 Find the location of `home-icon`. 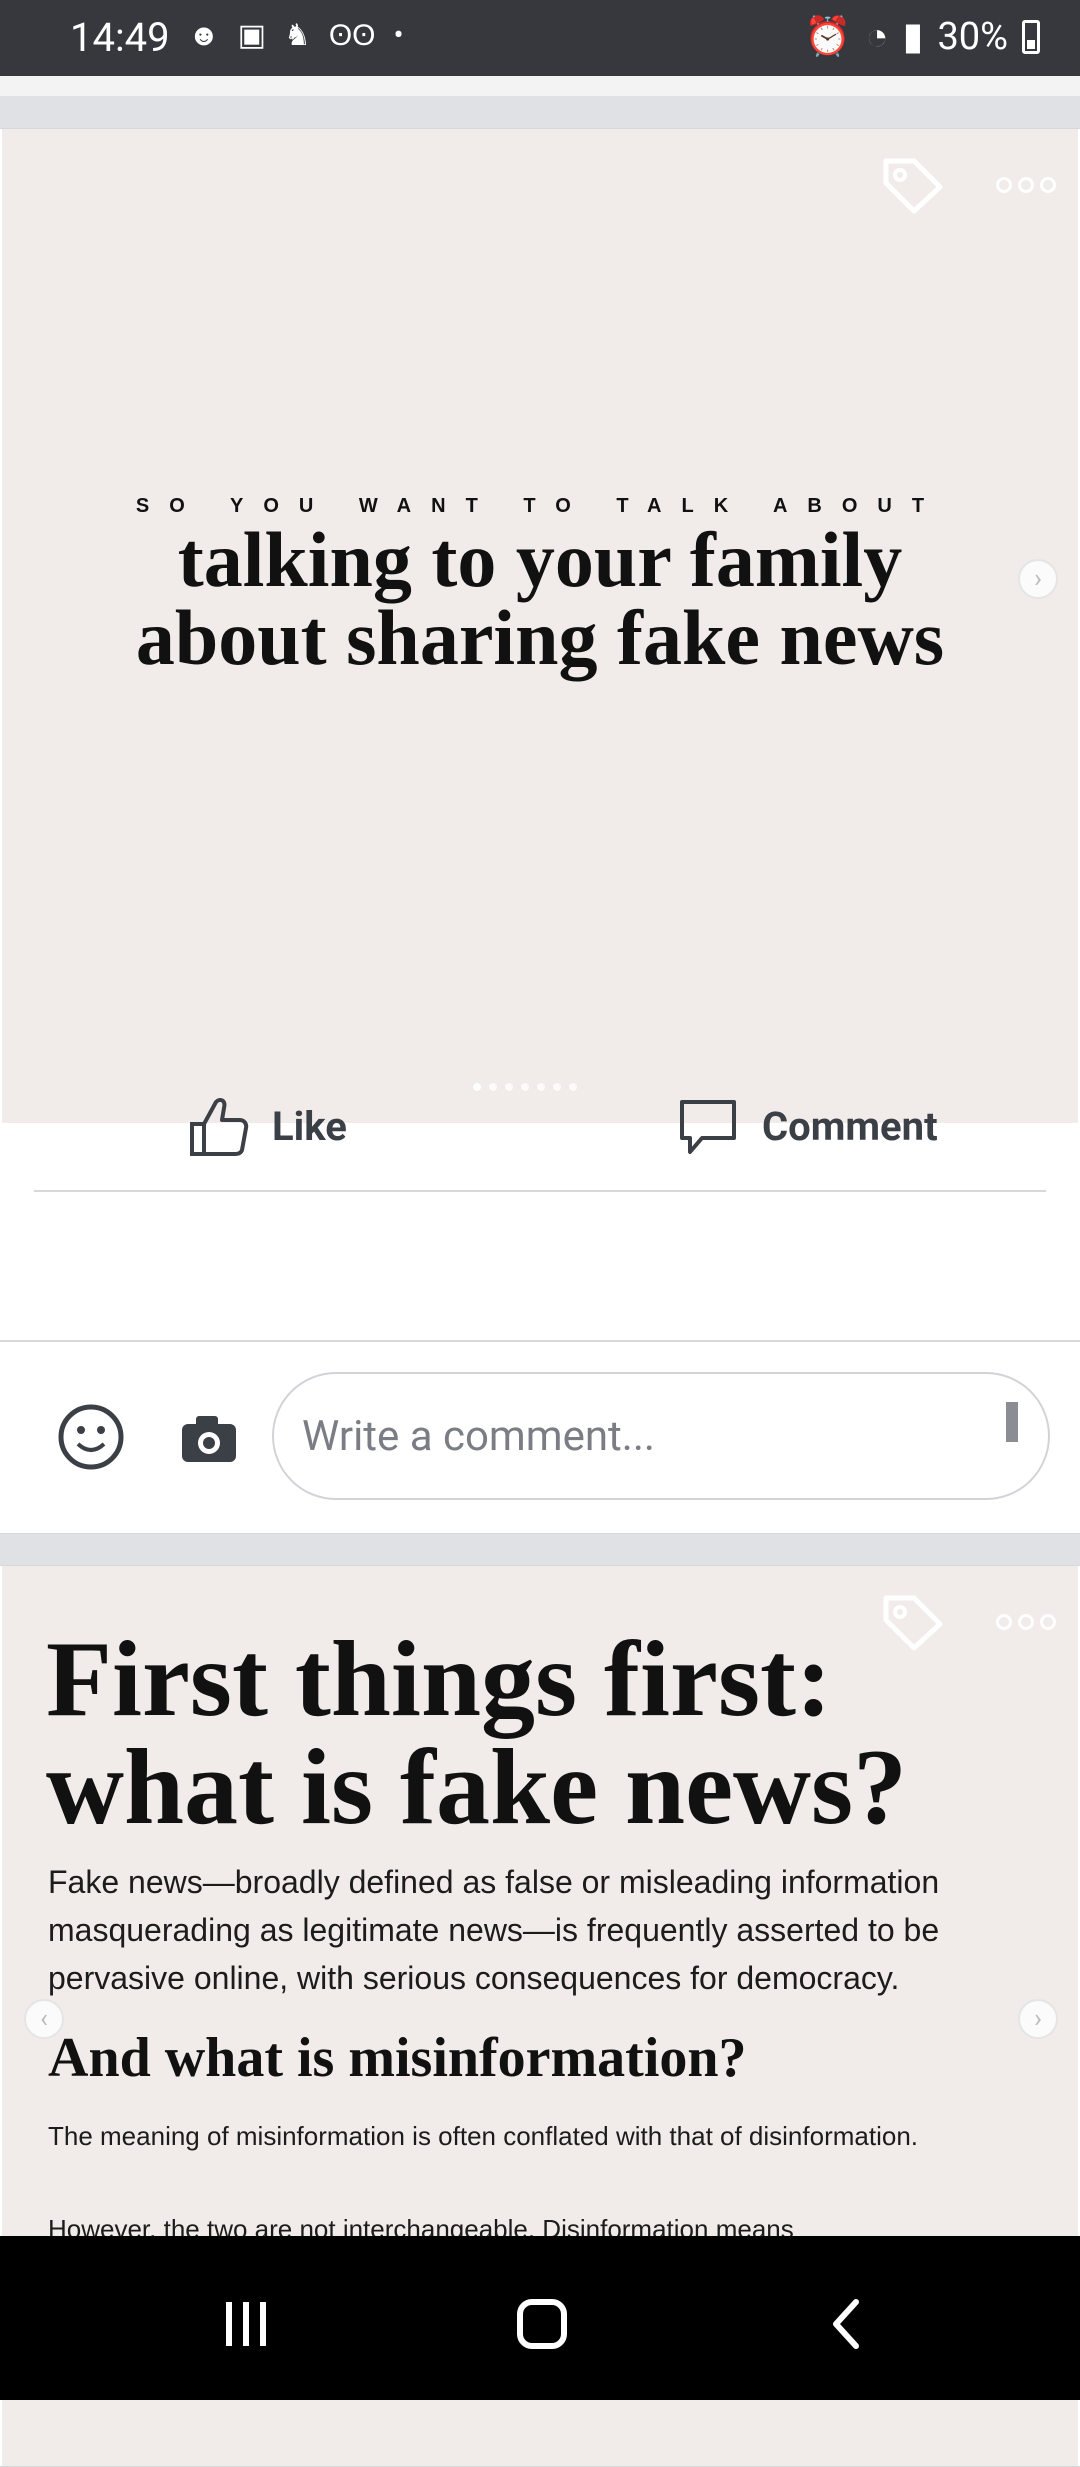

home-icon is located at coordinates (542, 2324).